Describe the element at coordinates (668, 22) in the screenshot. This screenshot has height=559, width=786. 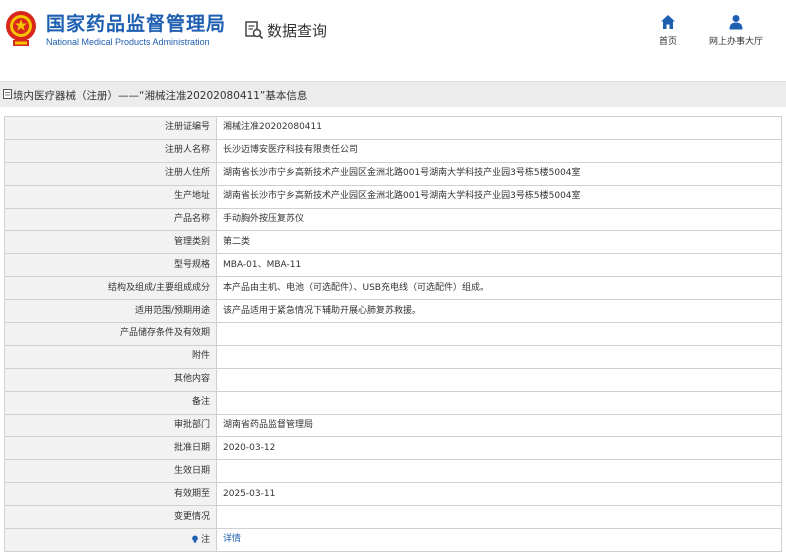
I see `home-icon` at that location.